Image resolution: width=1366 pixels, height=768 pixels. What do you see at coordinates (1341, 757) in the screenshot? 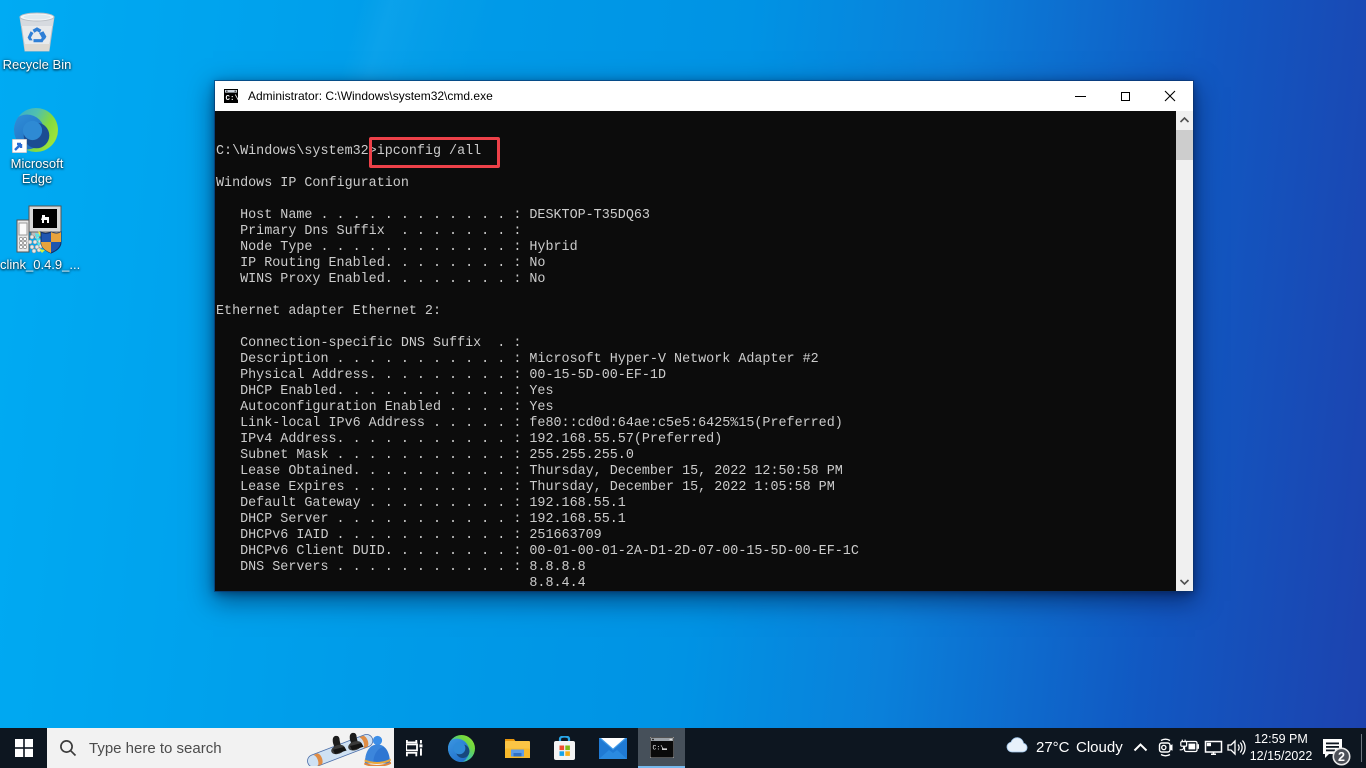
I see `svg-text: 2` at bounding box center [1341, 757].